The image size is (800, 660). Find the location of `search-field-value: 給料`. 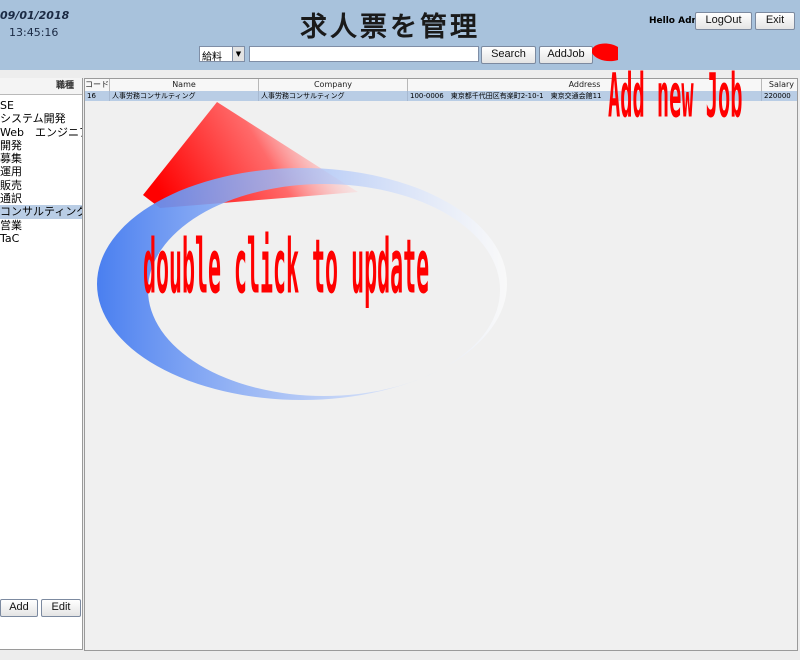

search-field-value: 給料 is located at coordinates (212, 57).